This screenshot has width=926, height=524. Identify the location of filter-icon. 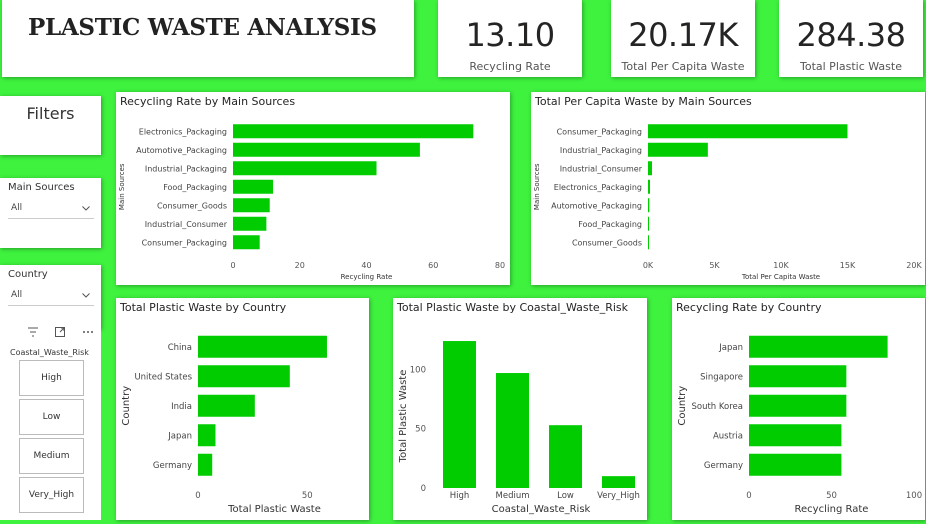
(33, 332).